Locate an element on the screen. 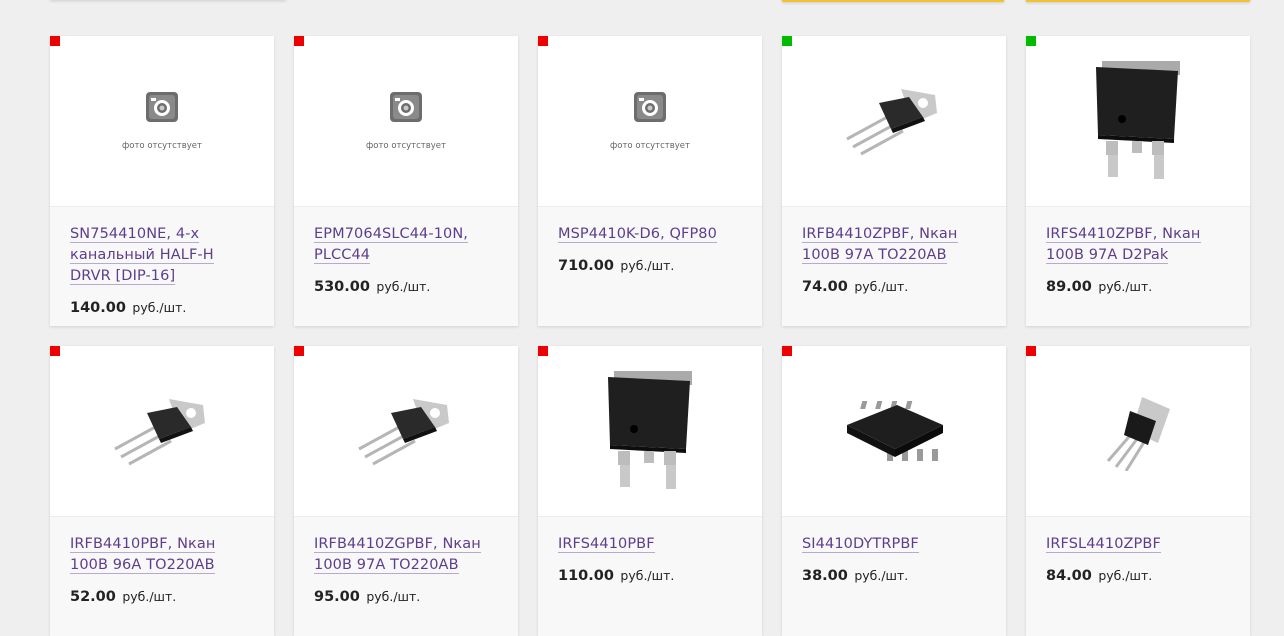 The height and width of the screenshot is (636, 1284). product-price: 84.00 is located at coordinates (1069, 576).